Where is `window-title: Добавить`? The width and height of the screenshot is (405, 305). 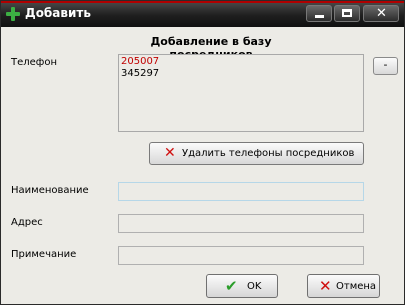
window-title: Добавить is located at coordinates (58, 13).